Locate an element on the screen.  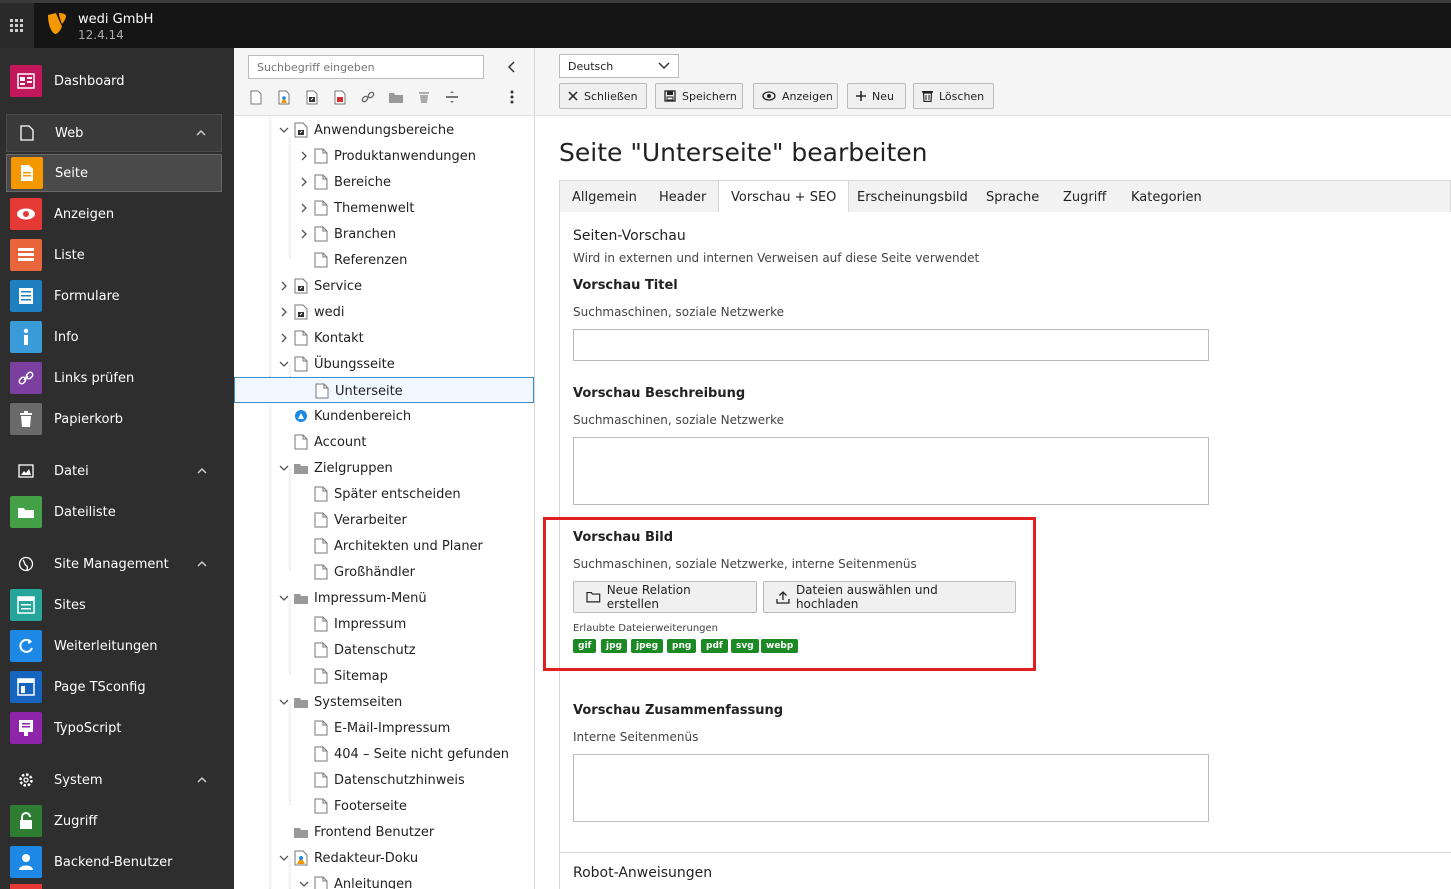
module-weiterleitungen: Weiterleitungen is located at coordinates (114, 646).